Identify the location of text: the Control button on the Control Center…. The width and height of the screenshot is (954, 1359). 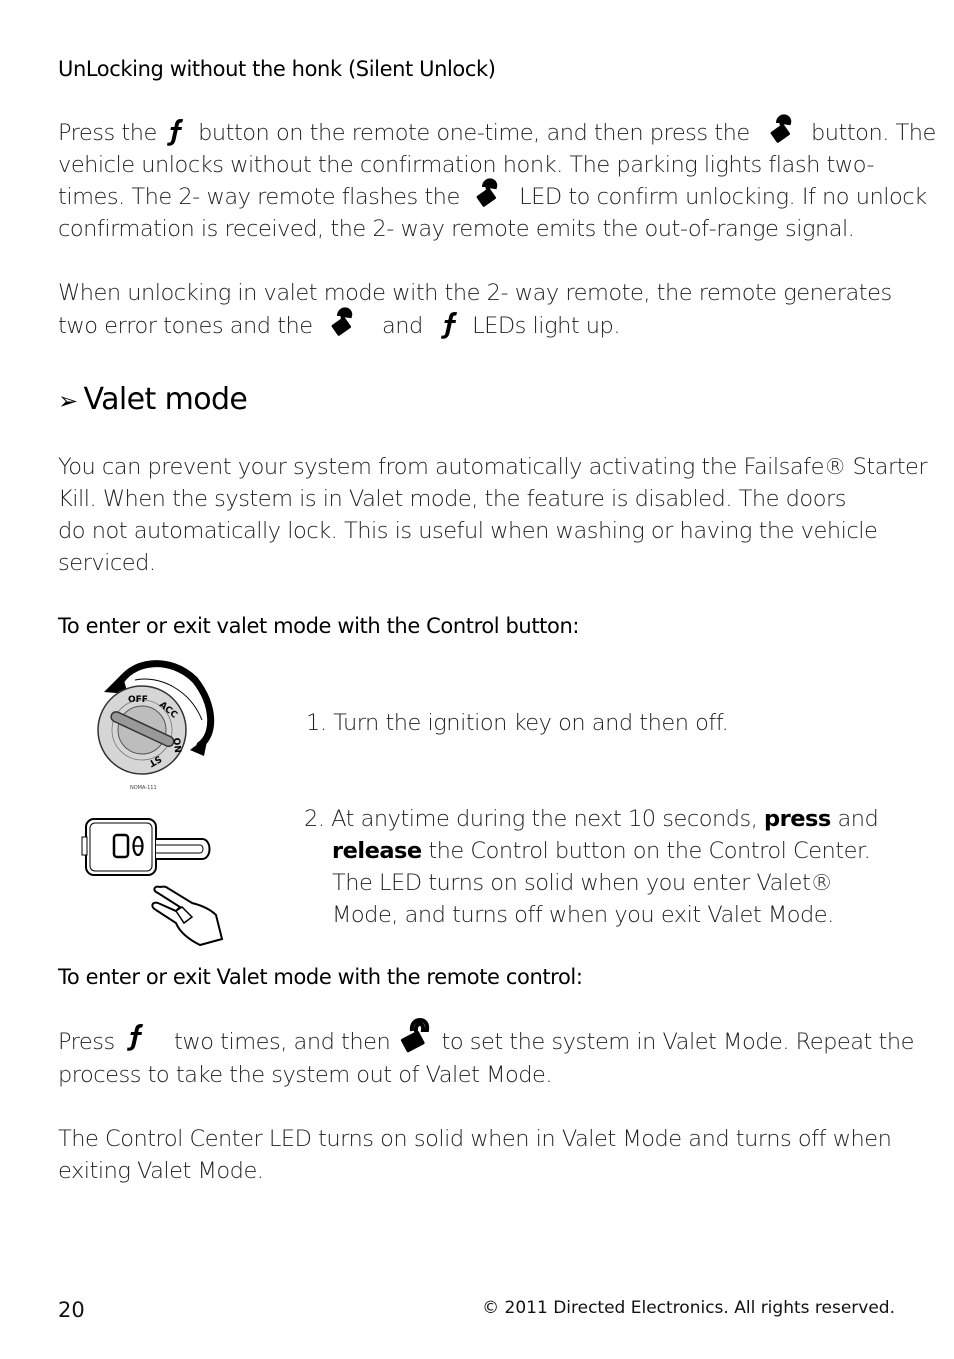
(649, 851).